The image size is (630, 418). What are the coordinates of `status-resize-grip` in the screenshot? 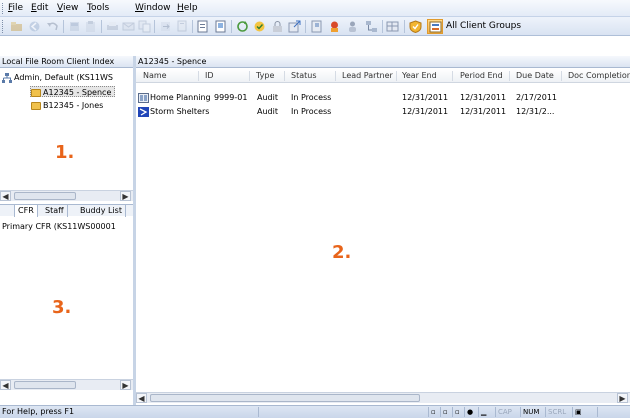 It's located at (613, 412).